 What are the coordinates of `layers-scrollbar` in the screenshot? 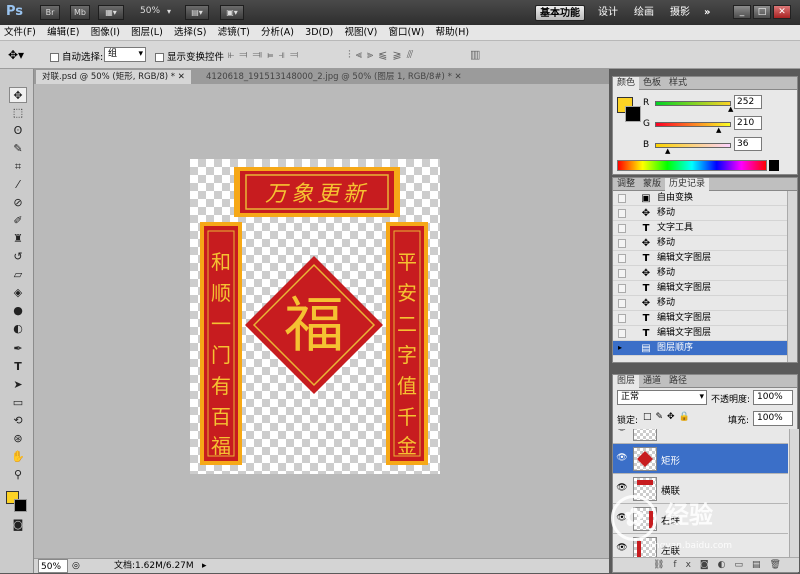 It's located at (794, 493).